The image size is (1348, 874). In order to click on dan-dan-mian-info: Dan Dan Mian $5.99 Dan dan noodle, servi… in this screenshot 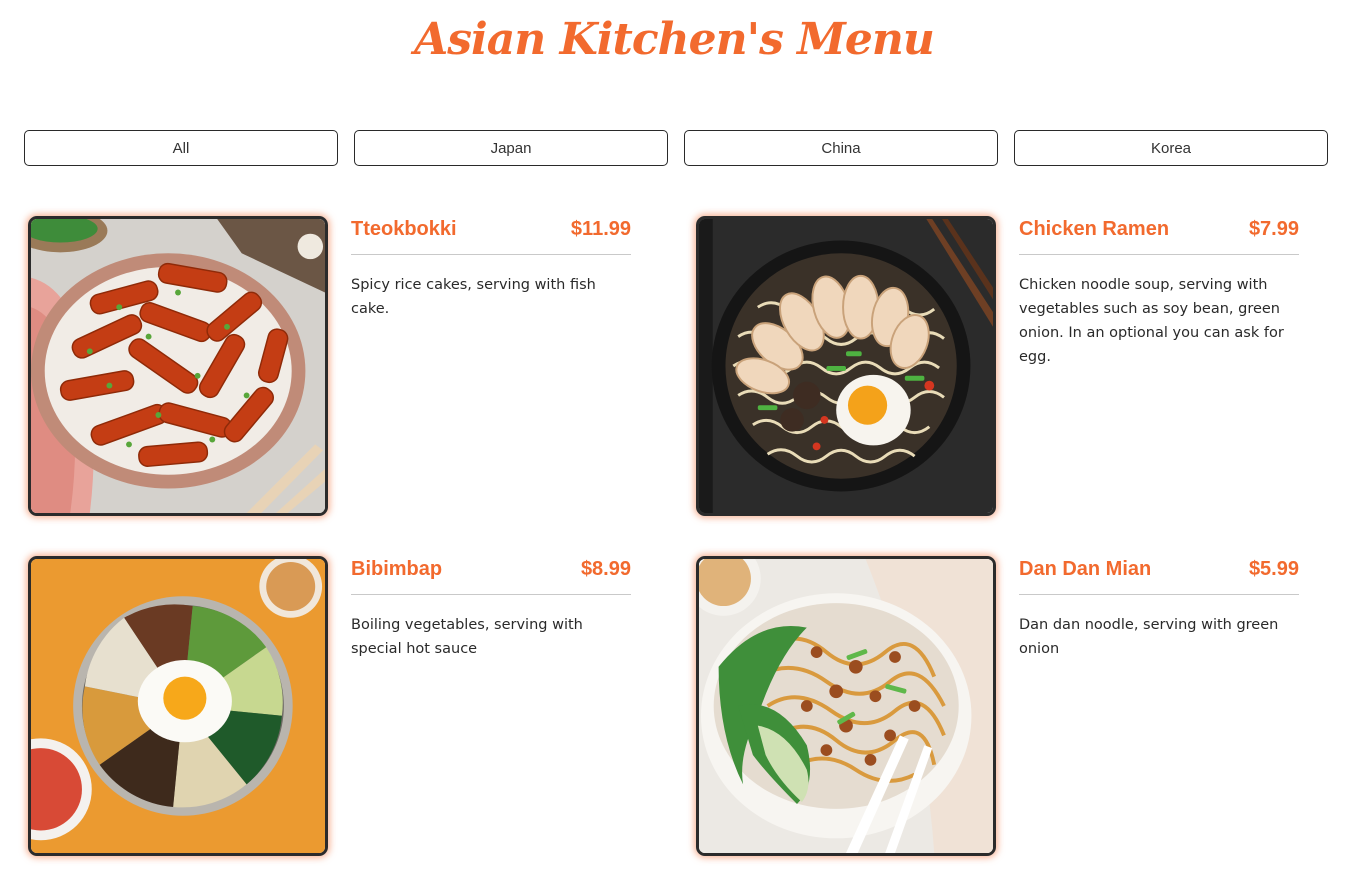, I will do `click(1159, 608)`.